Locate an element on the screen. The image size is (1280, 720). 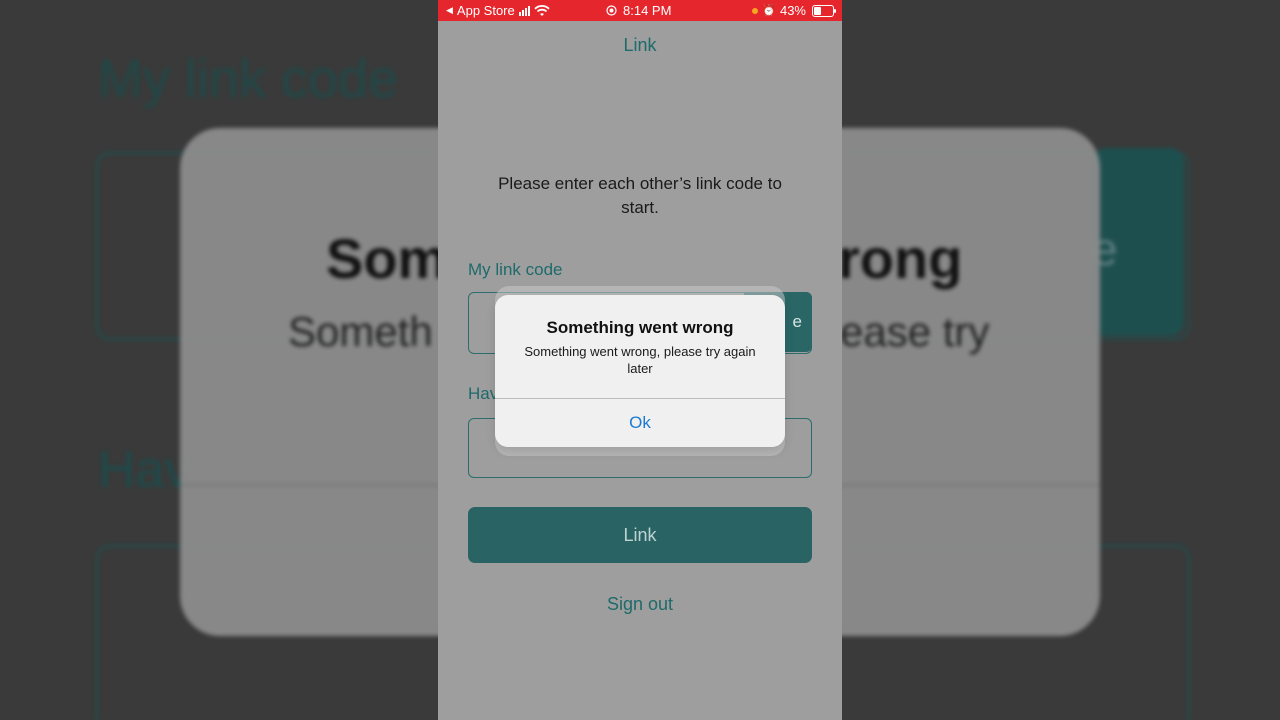
status-left: ◀ App Store is located at coordinates (498, 10).